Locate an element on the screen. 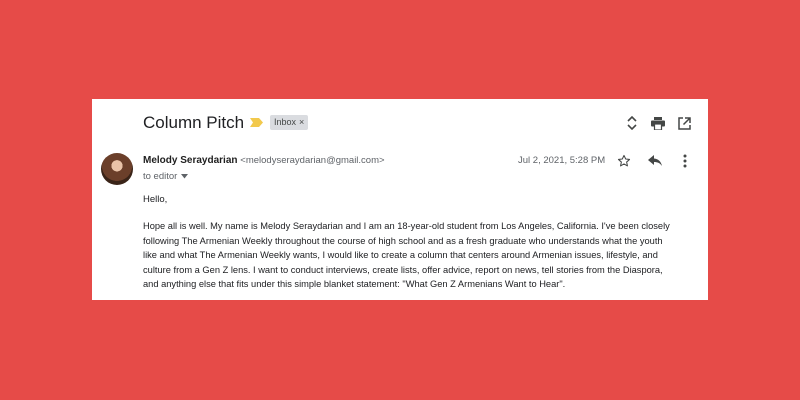  label-text: Inbox is located at coordinates (285, 122).